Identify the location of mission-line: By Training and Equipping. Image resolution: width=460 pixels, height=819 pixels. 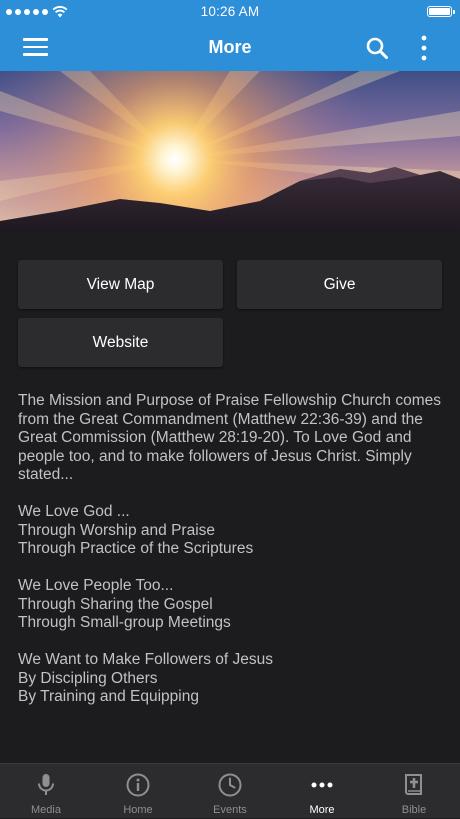
(108, 697).